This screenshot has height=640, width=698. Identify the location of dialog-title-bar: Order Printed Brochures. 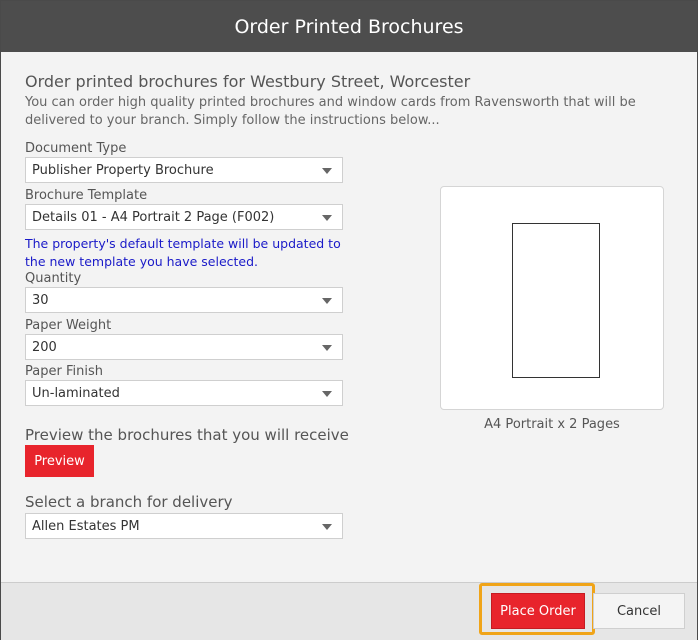
(349, 26).